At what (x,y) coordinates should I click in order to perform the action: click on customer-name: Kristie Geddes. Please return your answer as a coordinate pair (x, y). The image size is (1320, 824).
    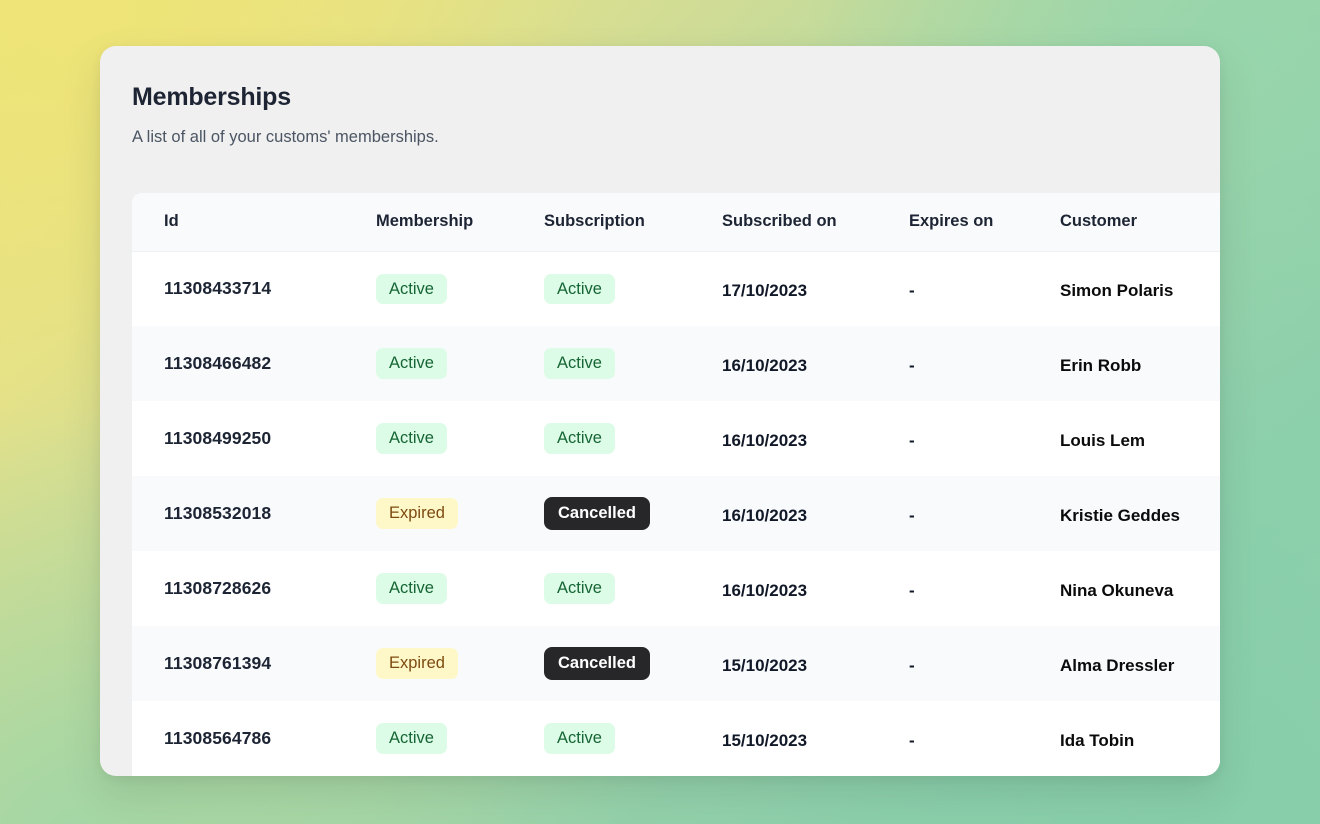
    Looking at the image, I should click on (1120, 515).